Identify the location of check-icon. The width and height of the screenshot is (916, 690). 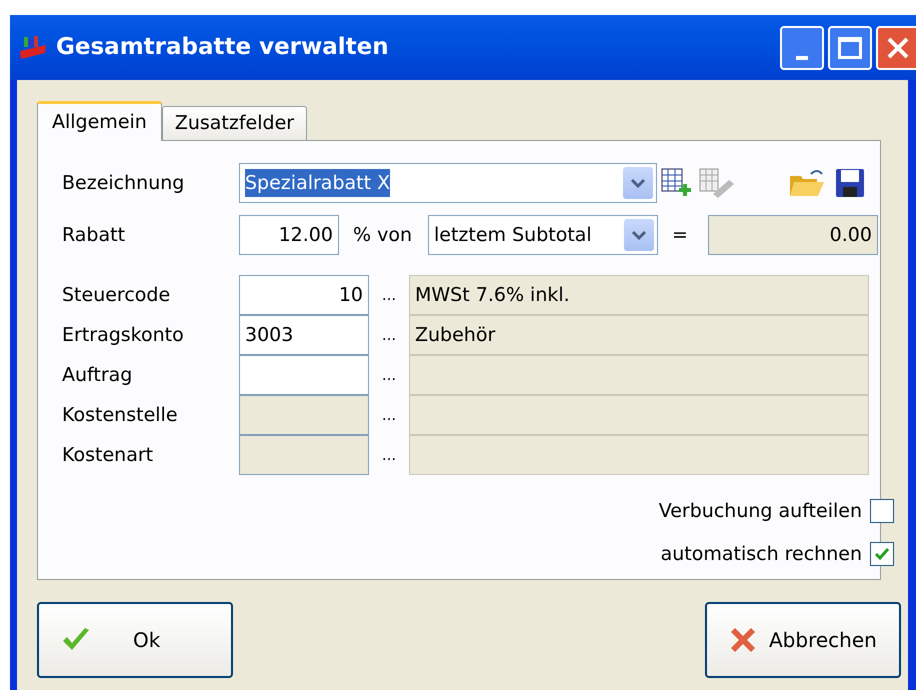
(882, 553).